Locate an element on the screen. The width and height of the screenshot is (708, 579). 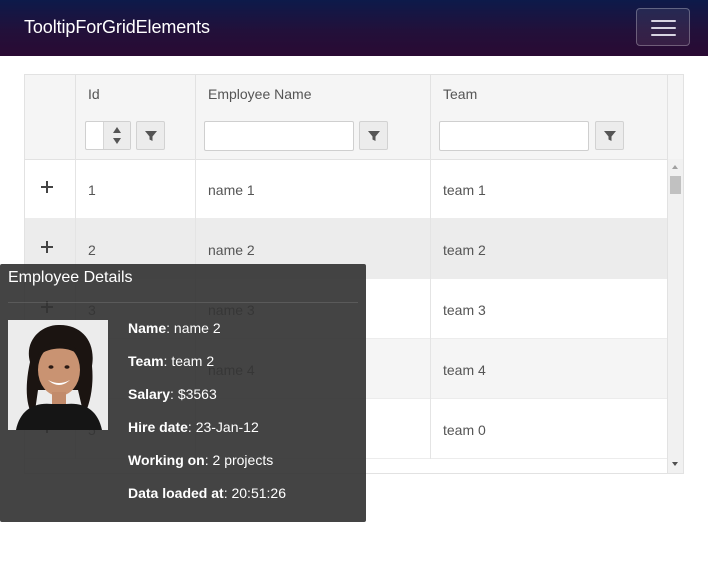
cell-team: team 2 is located at coordinates (464, 250).